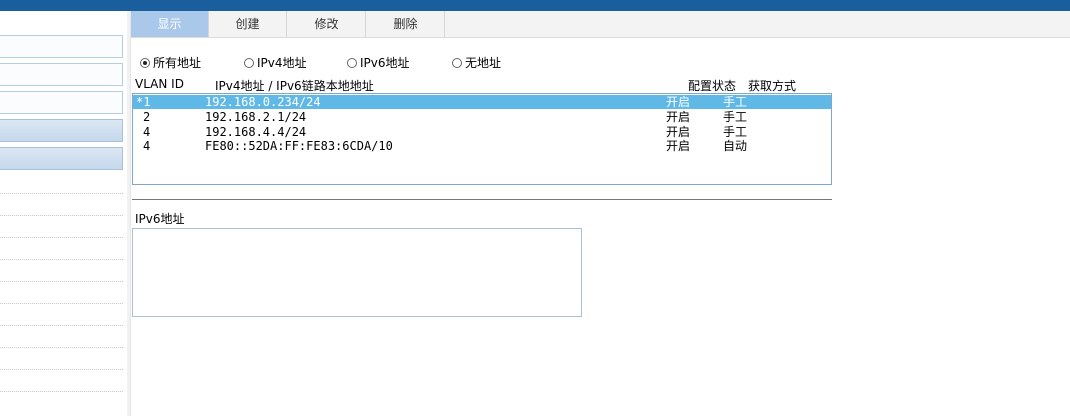  What do you see at coordinates (482, 132) in the screenshot?
I see `table-row: 4 192.168.4.4/24 开启 手工` at bounding box center [482, 132].